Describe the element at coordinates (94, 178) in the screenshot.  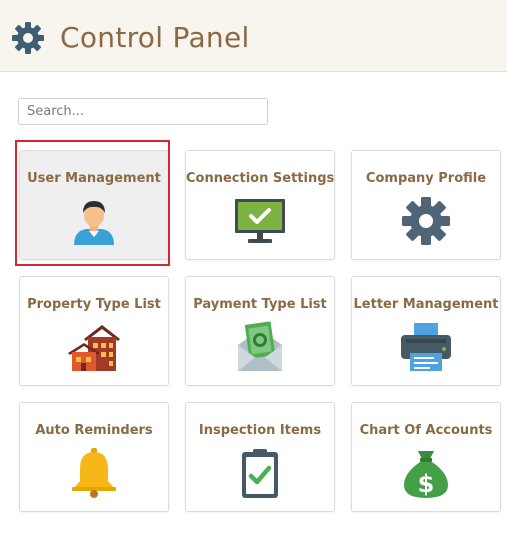
I see `tile-label: User Management` at that location.